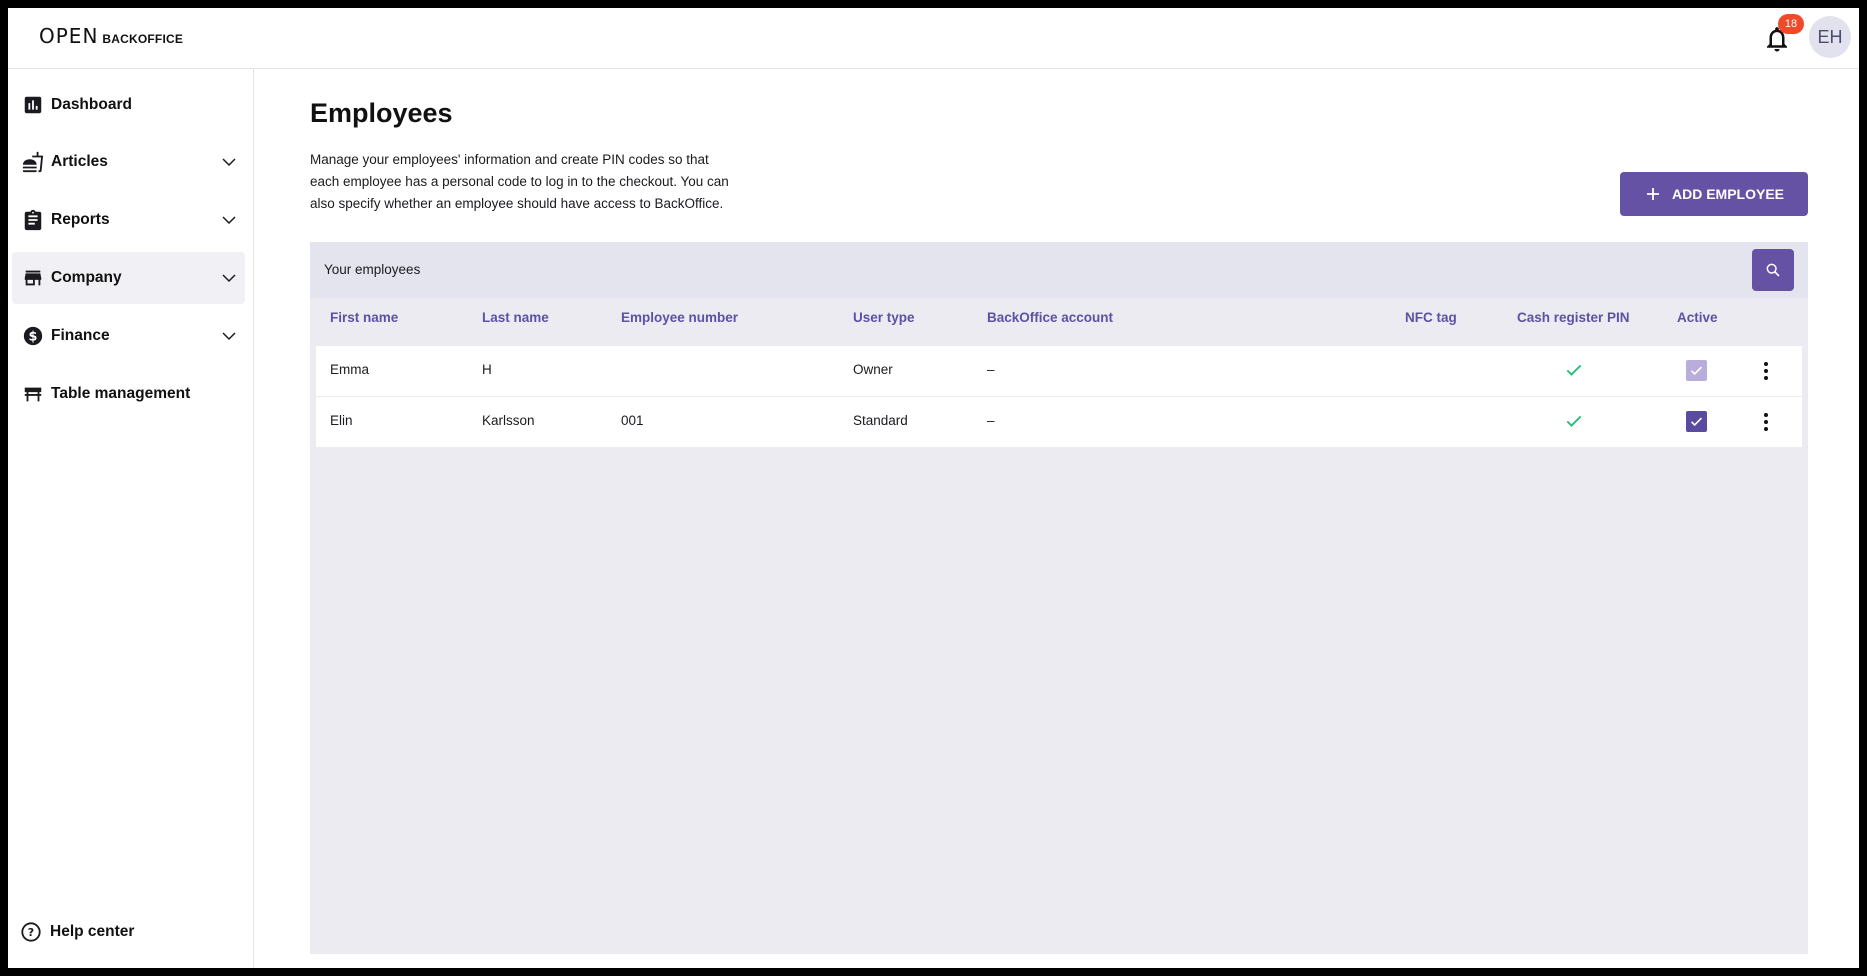 Image resolution: width=1867 pixels, height=976 pixels. Describe the element at coordinates (372, 269) in the screenshot. I see `panel-title: Your employees` at that location.